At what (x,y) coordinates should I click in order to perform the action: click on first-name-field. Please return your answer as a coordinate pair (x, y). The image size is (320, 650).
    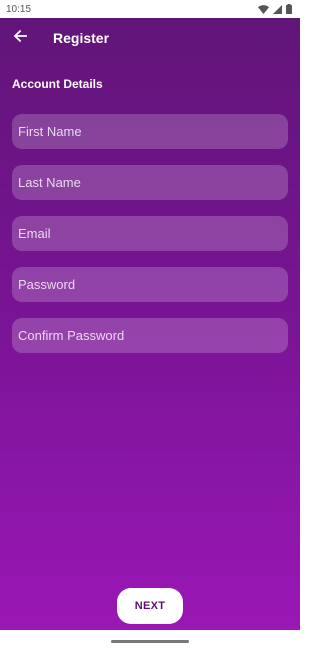
    Looking at the image, I should click on (150, 131).